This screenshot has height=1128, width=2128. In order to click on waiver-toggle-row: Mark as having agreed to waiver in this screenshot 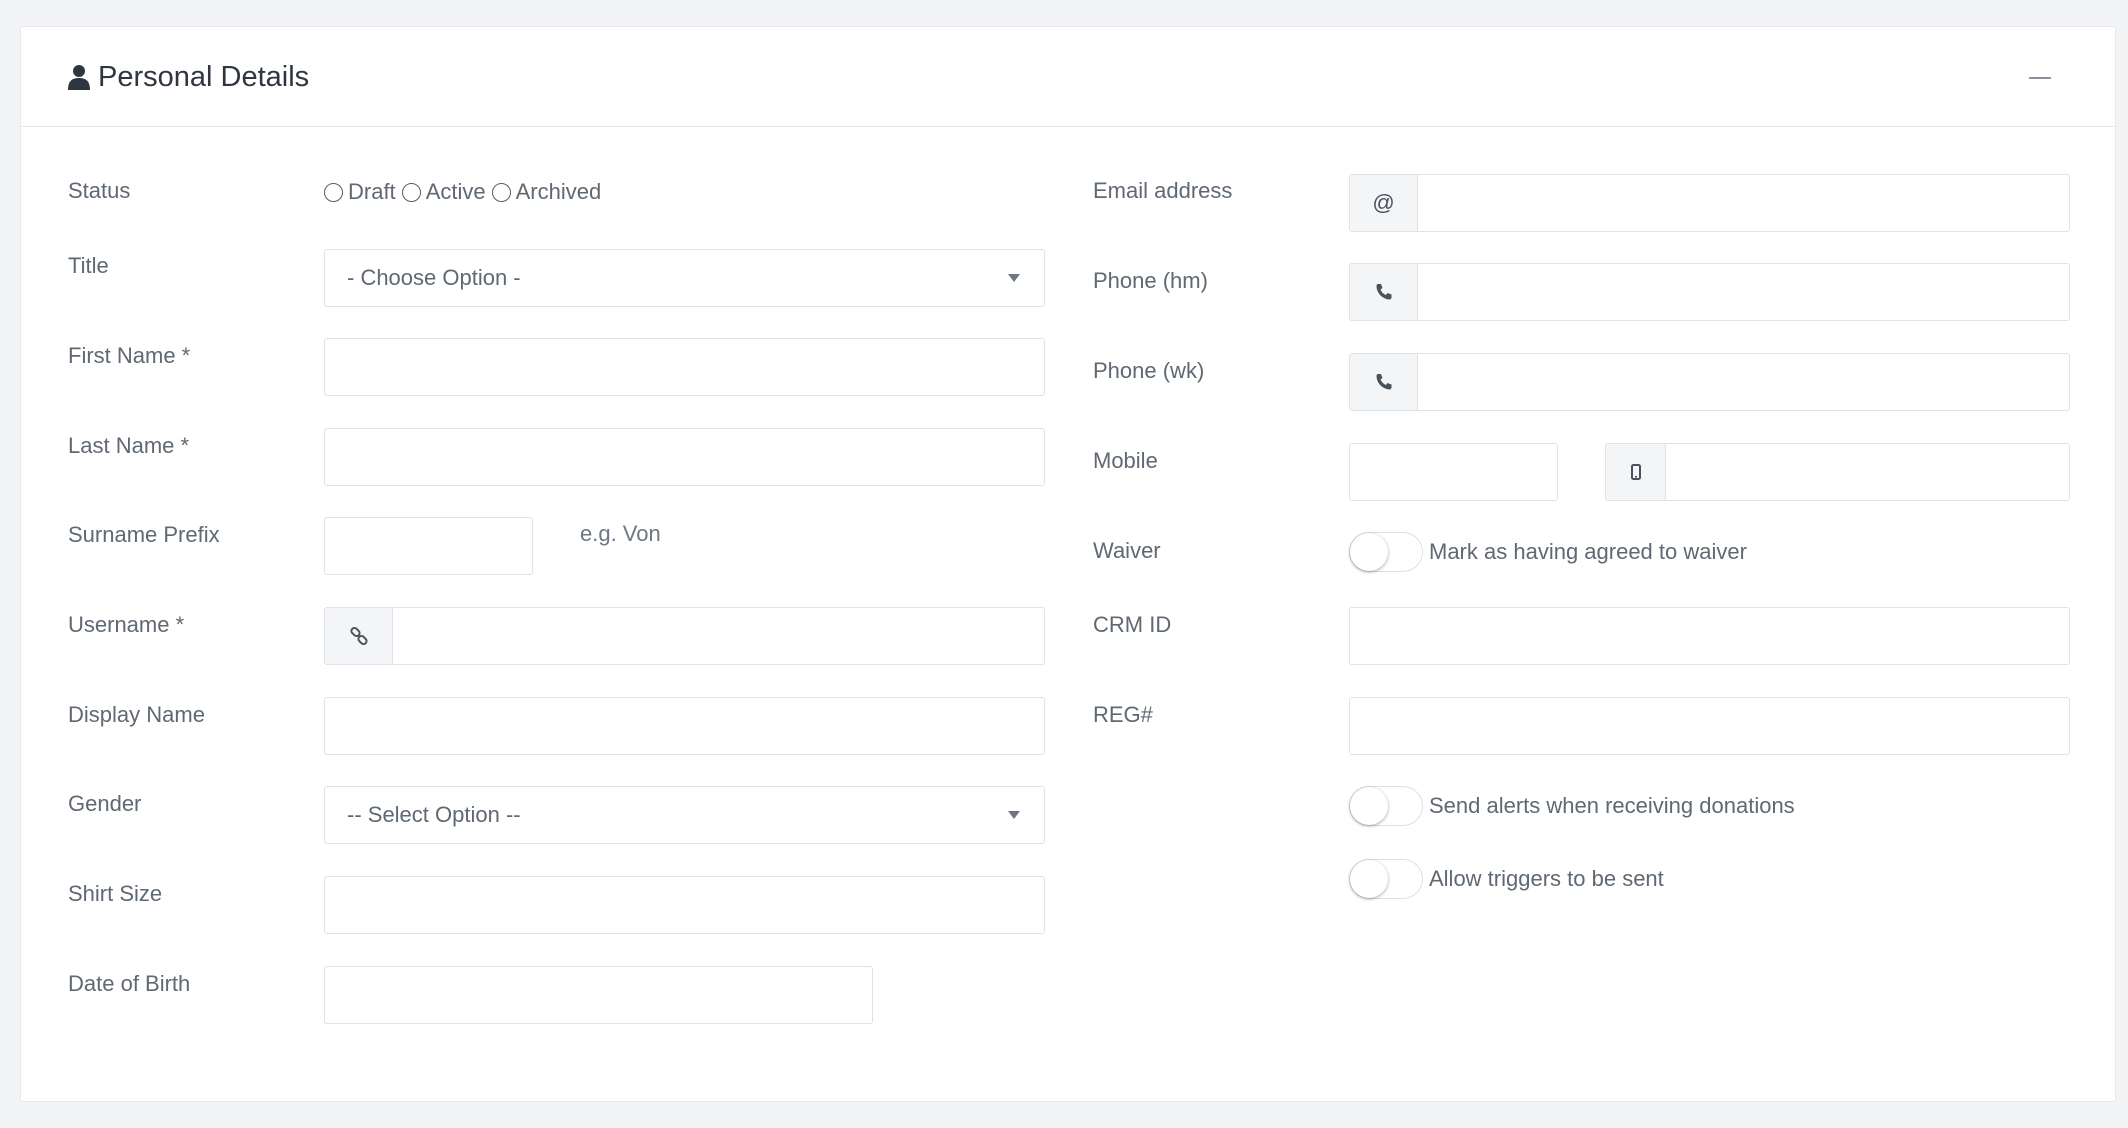, I will do `click(1548, 552)`.